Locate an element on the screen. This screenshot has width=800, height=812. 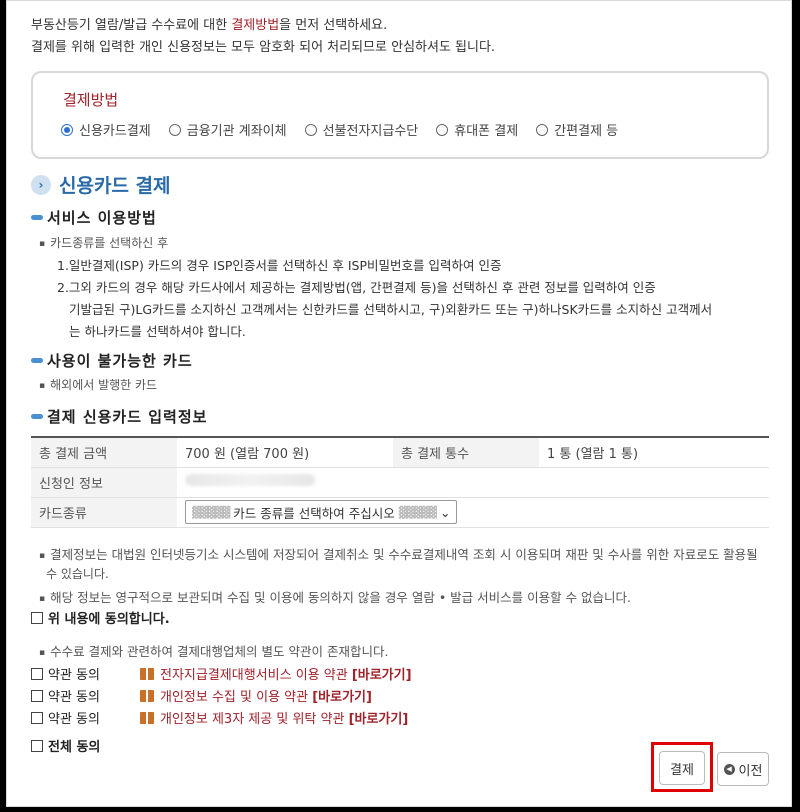
chevron-down-icon: ⌄ is located at coordinates (445, 512).